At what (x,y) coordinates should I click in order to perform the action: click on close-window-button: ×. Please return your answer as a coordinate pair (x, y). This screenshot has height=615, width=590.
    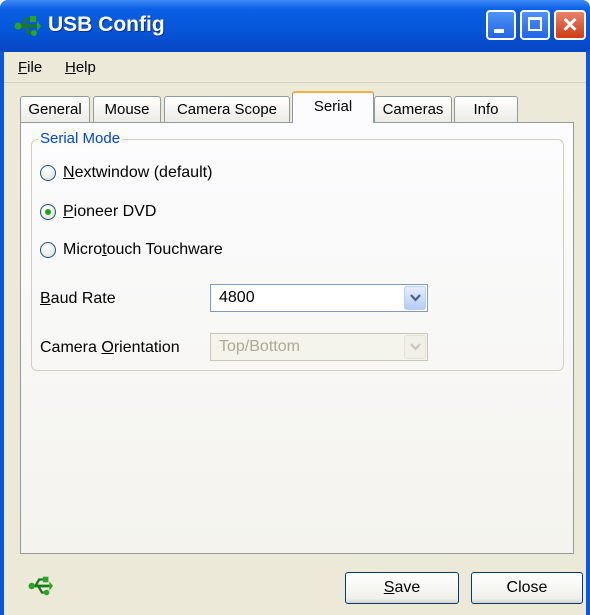
    Looking at the image, I should click on (570, 25).